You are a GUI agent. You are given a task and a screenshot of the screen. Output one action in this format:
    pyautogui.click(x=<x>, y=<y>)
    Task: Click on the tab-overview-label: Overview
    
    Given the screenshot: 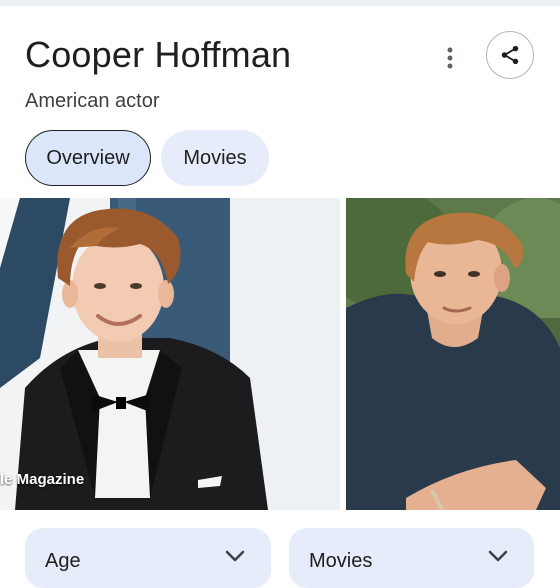 What is the action you would take?
    pyautogui.click(x=88, y=157)
    